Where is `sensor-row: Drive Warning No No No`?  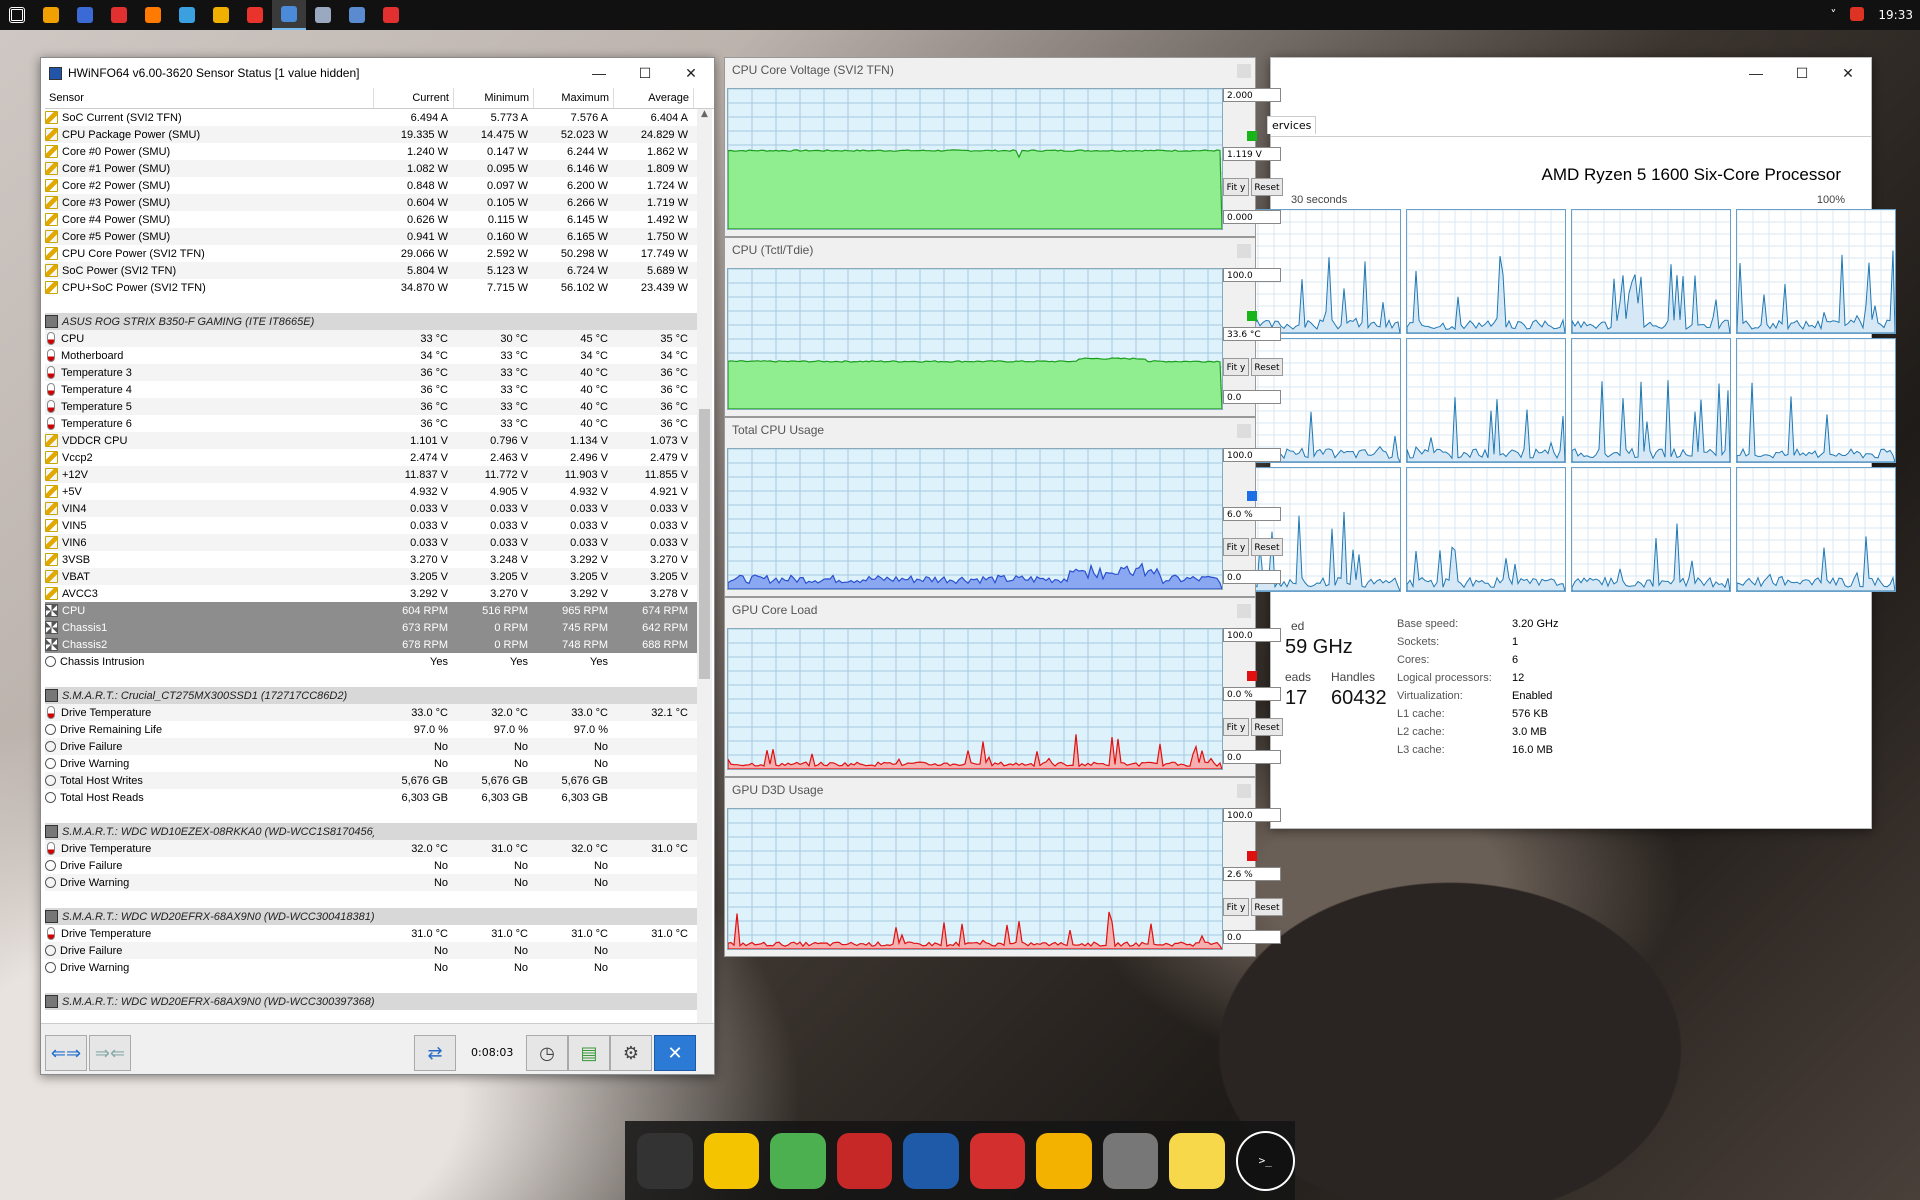
sensor-row: Drive Warning No No No is located at coordinates (371, 763).